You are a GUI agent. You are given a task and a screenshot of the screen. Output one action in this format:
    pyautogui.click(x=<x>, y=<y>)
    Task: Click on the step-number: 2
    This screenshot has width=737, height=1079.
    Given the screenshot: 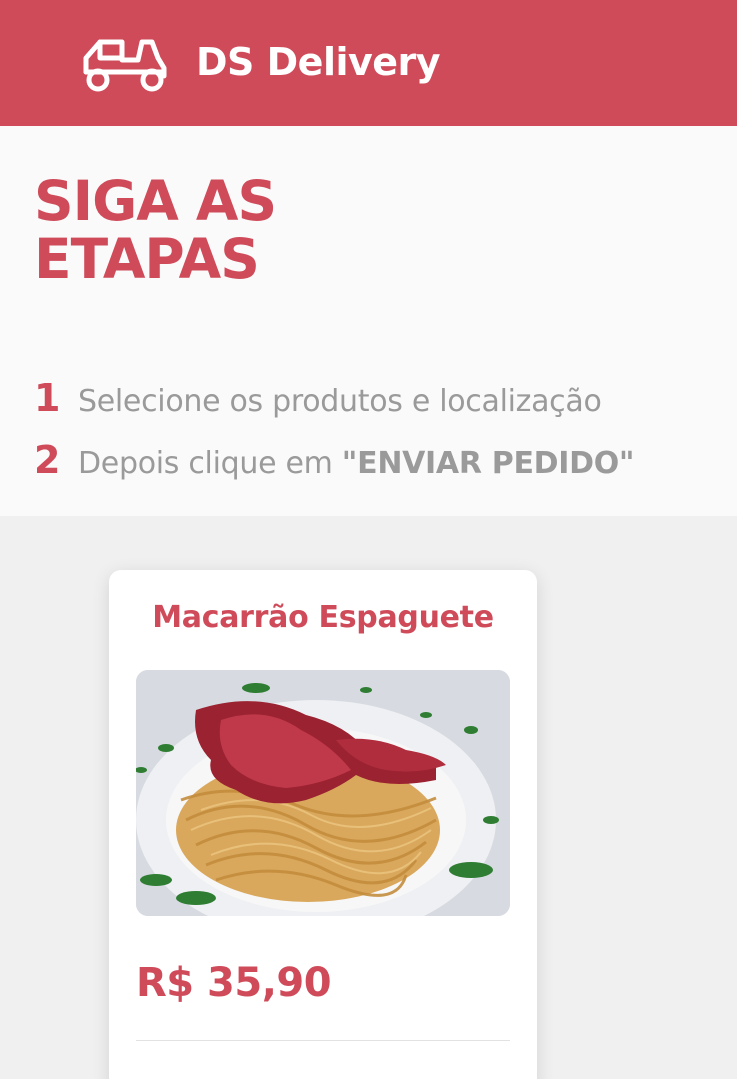 What is the action you would take?
    pyautogui.click(x=47, y=460)
    